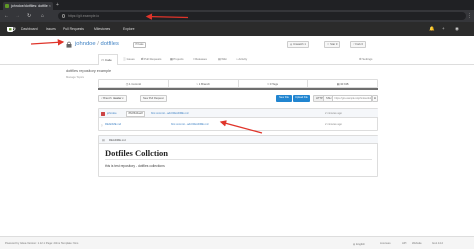 Image resolution: width=474 pixels, height=249 pixels. I want to click on unwatch-button: ◎ Unwatch 1, so click(298, 44).